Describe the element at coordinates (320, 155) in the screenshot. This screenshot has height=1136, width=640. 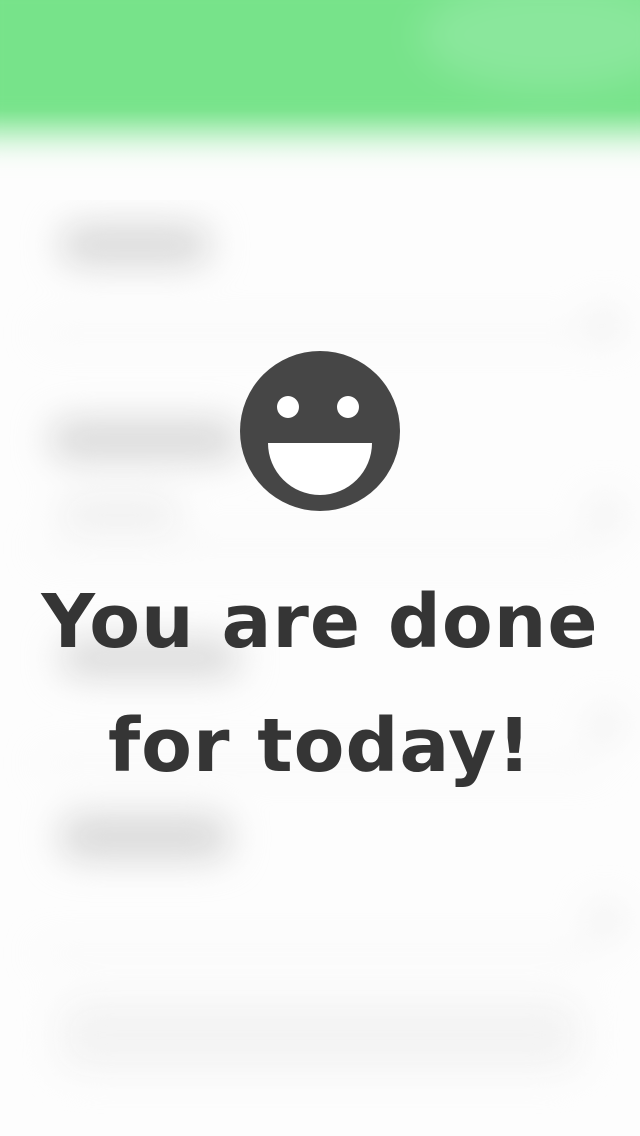
I see `header-fade` at that location.